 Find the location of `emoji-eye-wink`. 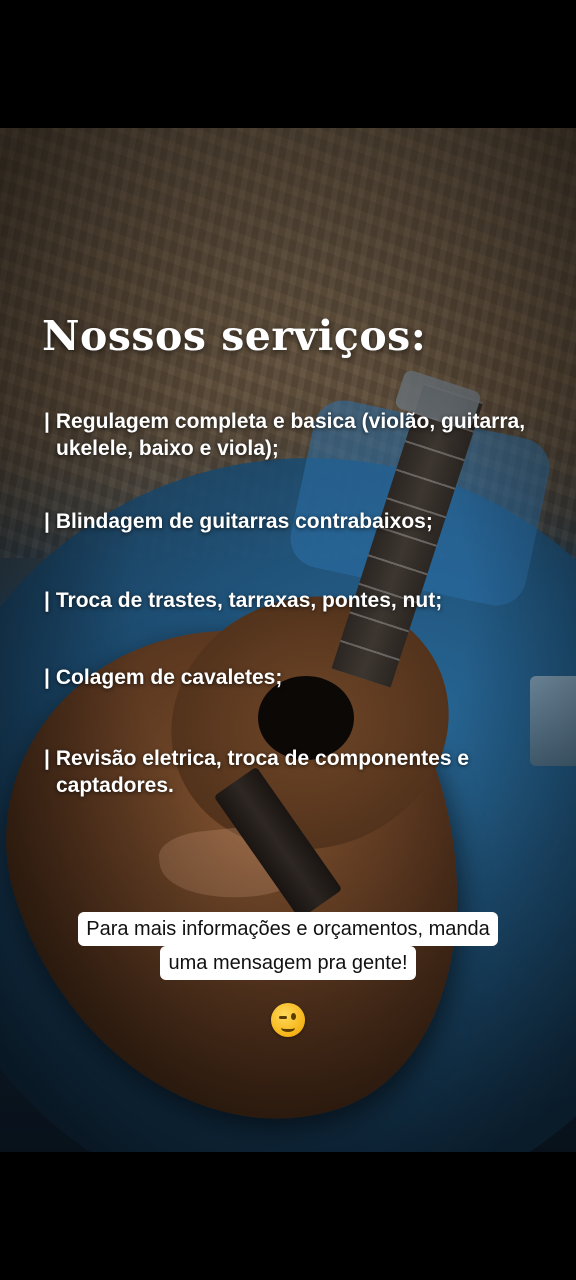

emoji-eye-wink is located at coordinates (283, 1017).